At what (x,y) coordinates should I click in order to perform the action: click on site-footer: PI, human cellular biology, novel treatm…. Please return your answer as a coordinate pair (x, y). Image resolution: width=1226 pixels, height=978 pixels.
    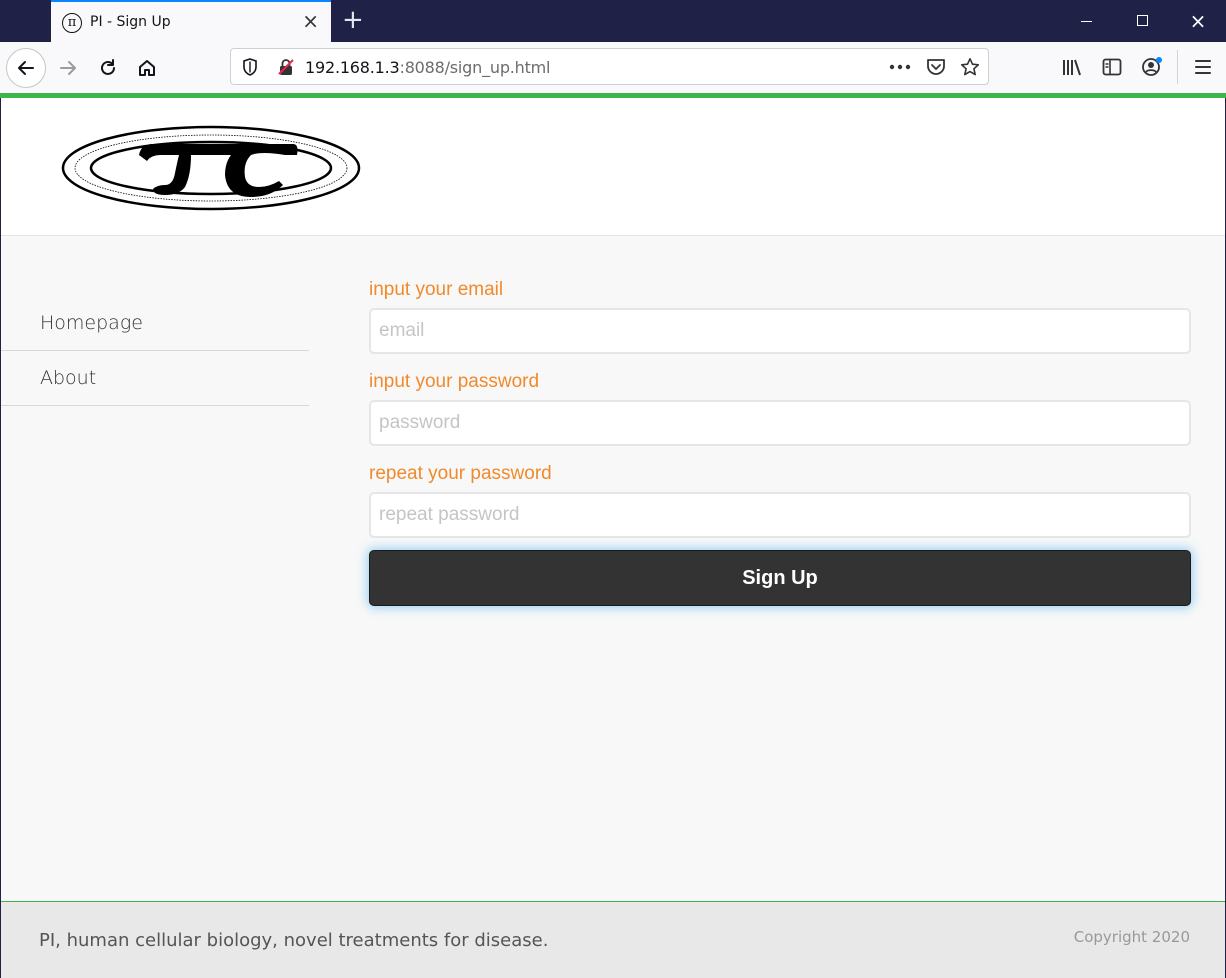
    Looking at the image, I should click on (613, 939).